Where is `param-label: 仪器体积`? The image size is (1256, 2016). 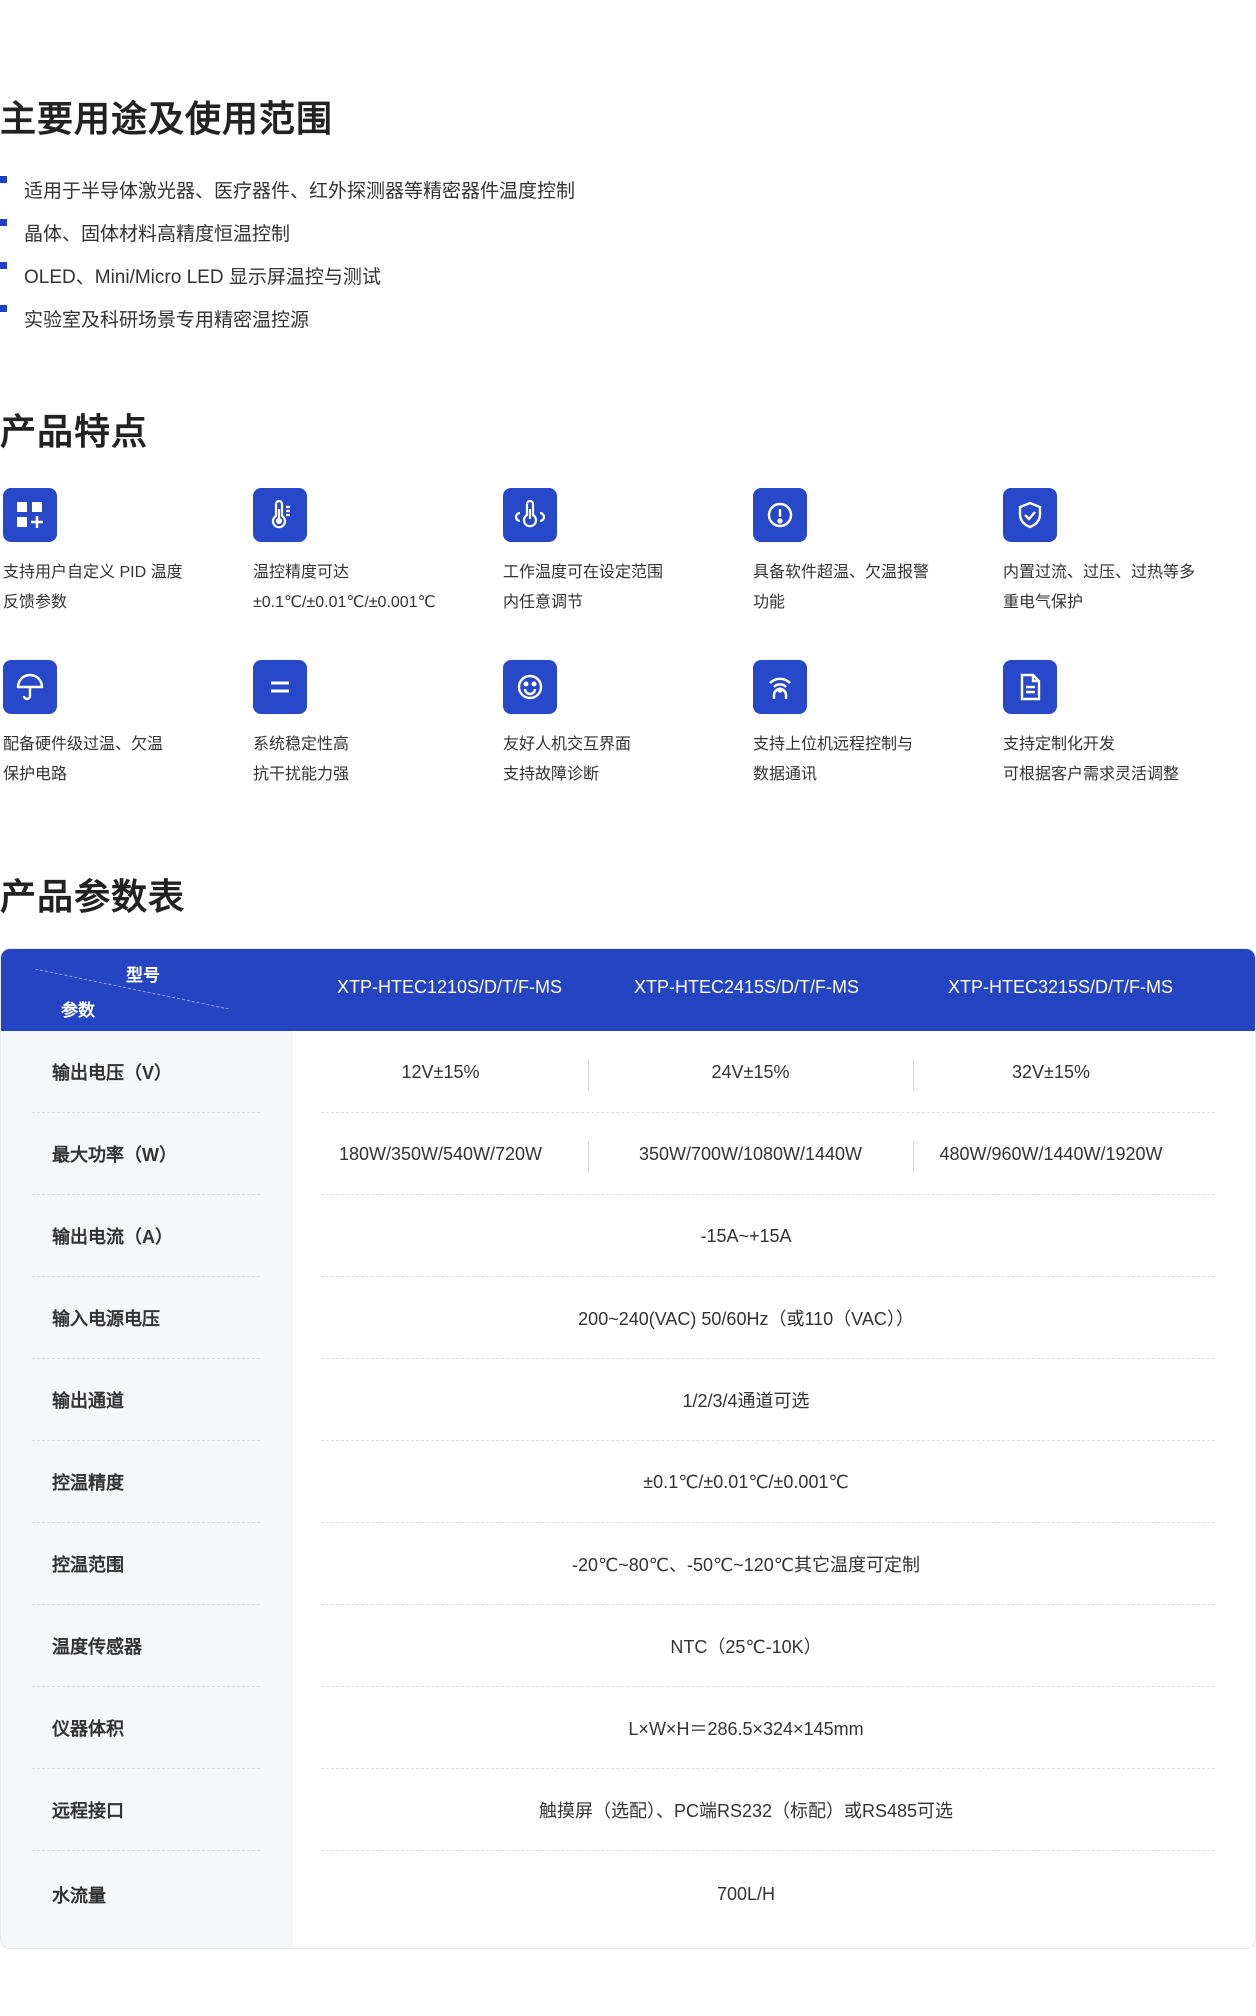 param-label: 仪器体积 is located at coordinates (88, 1729).